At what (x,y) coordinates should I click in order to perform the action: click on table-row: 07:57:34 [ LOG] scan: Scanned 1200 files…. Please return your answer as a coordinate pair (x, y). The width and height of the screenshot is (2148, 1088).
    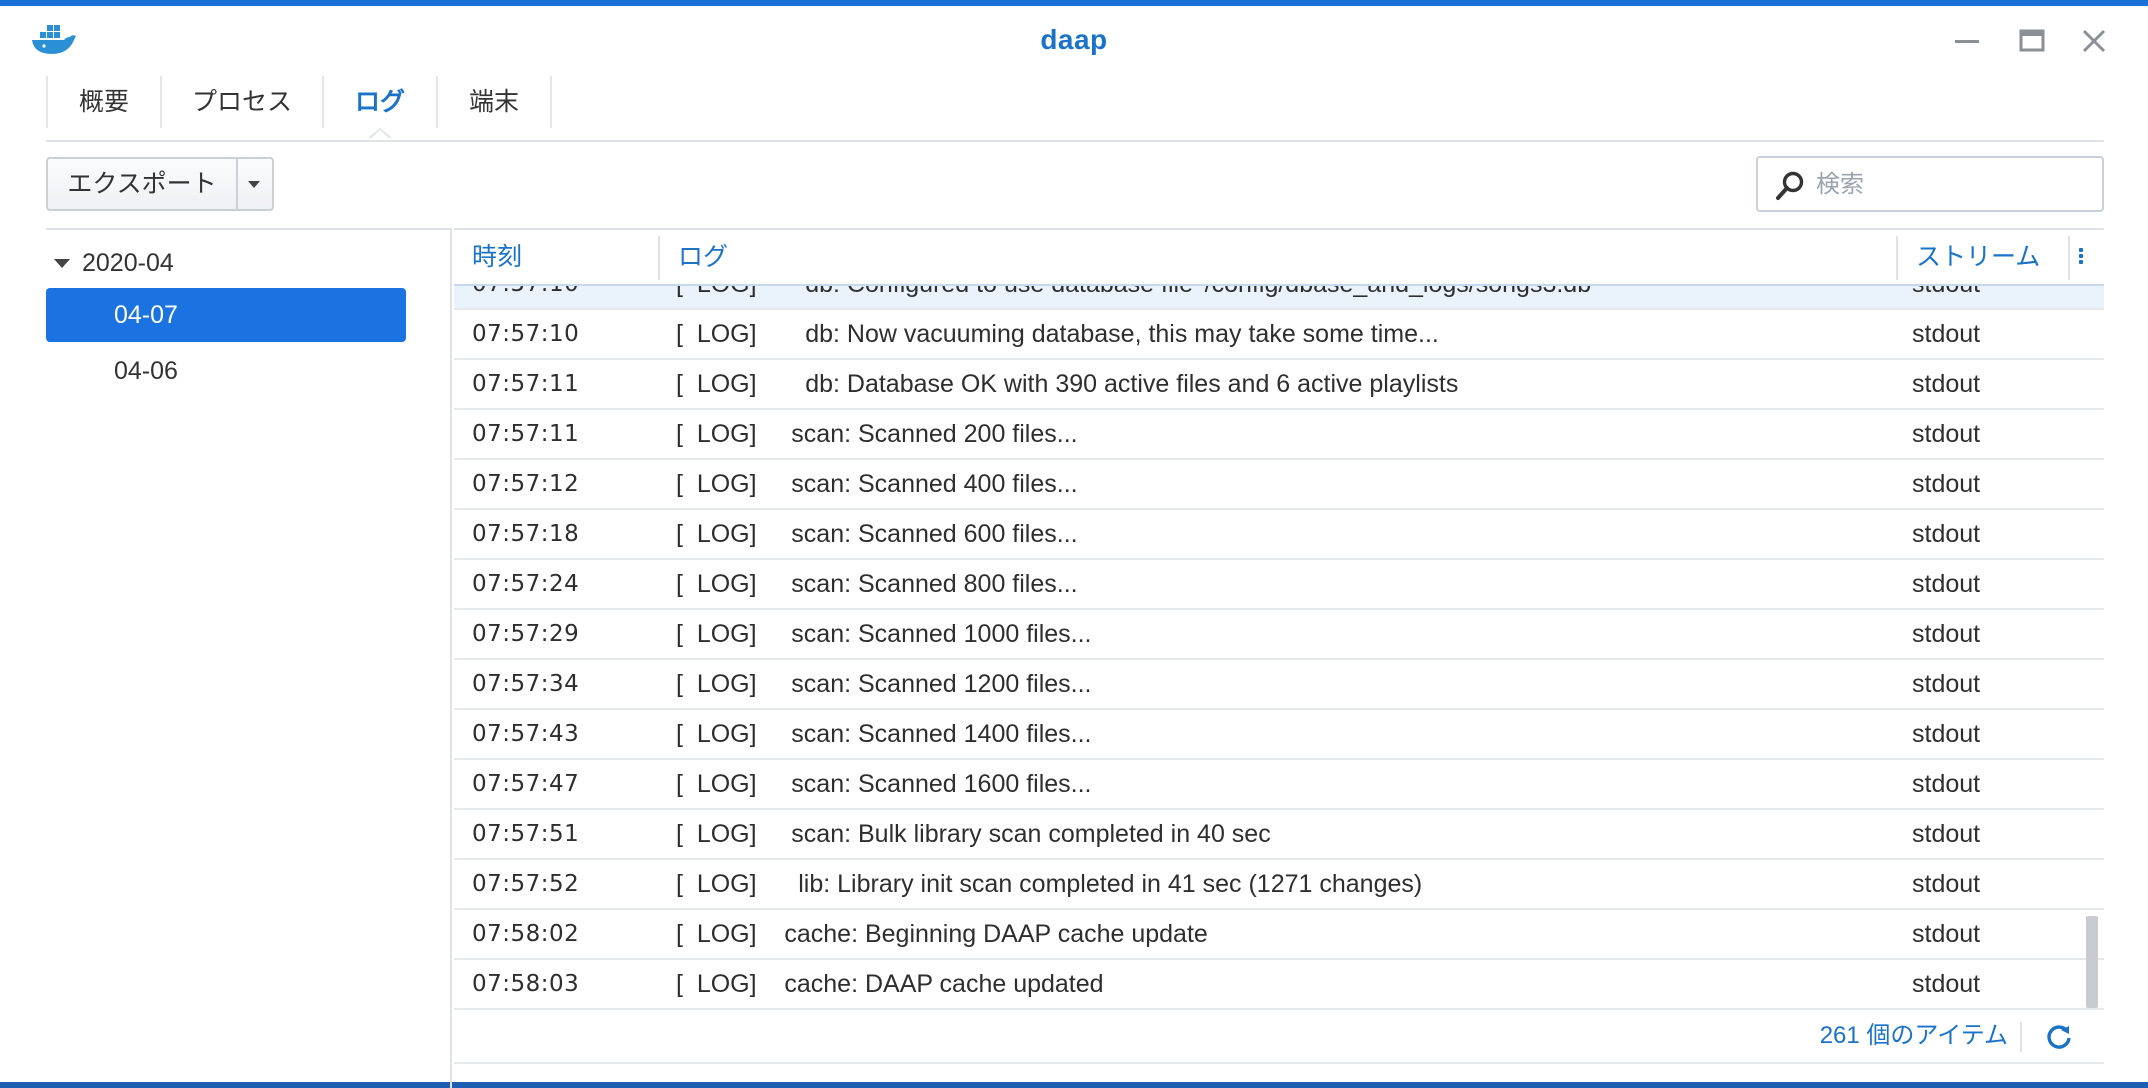
    Looking at the image, I should click on (1279, 685).